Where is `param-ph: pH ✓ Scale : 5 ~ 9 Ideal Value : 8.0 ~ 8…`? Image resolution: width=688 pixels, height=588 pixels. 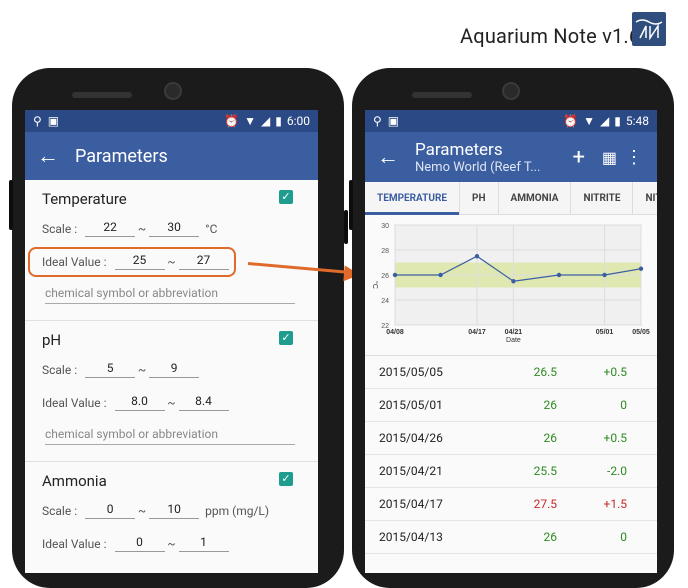
param-ph: pH ✓ Scale : 5 ~ 9 Ideal Value : 8.0 ~ 8… is located at coordinates (171, 391).